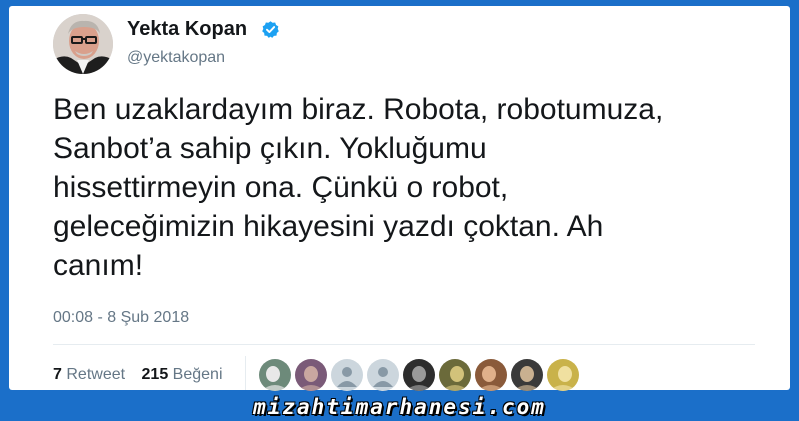 This screenshot has width=799, height=421. Describe the element at coordinates (245, 373) in the screenshot. I see `stats-separator` at that location.